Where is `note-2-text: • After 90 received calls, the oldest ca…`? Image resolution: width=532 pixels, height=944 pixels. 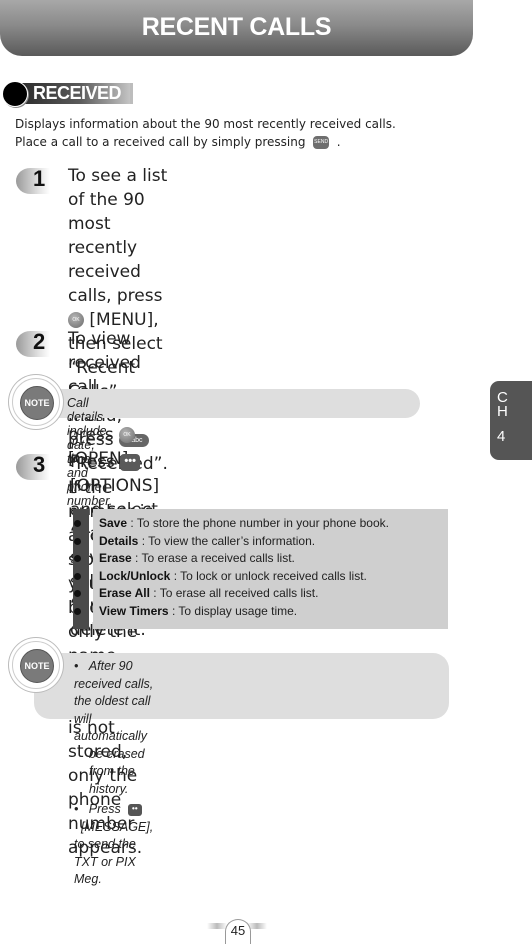
note-2-text: • After 90 received calls, the oldest ca… is located at coordinates (113, 773).